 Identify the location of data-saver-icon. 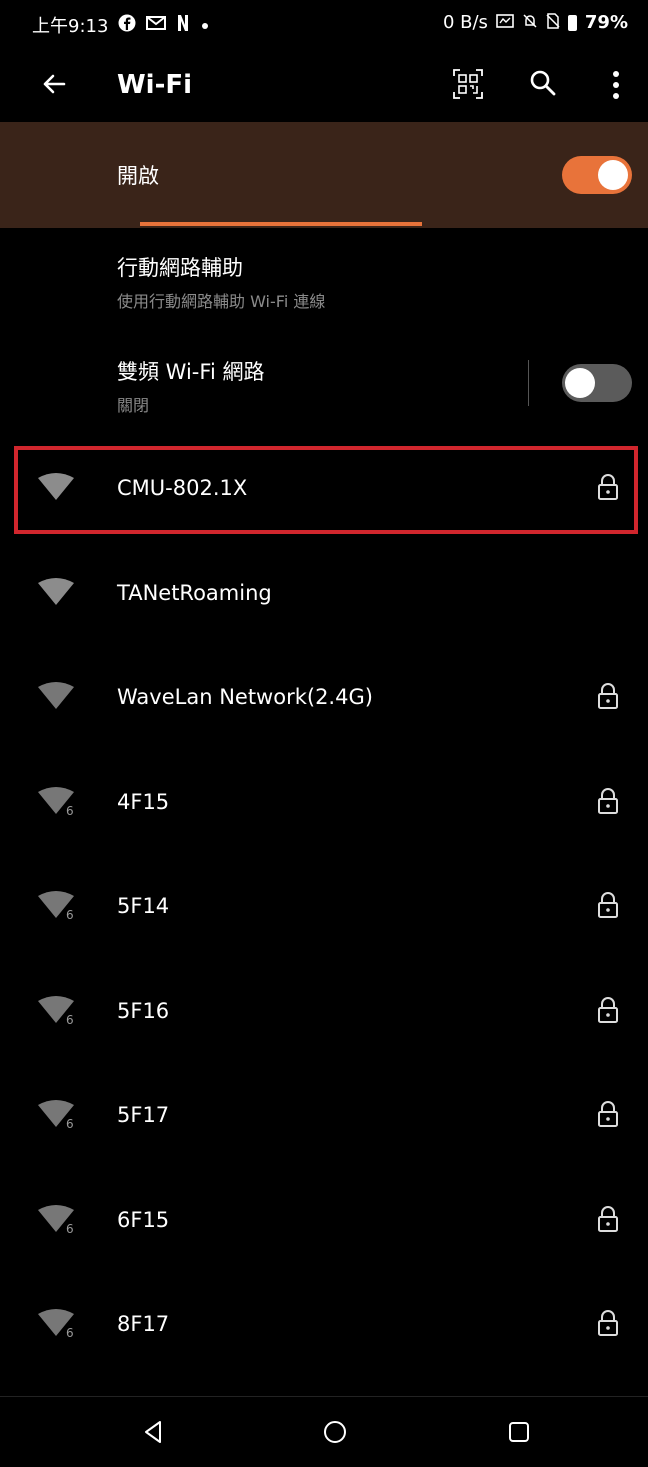
(505, 23).